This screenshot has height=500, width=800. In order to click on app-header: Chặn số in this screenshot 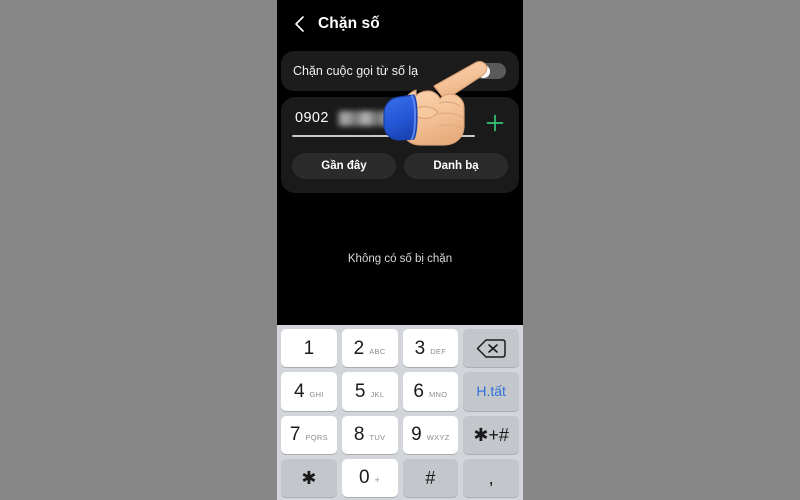, I will do `click(400, 24)`.